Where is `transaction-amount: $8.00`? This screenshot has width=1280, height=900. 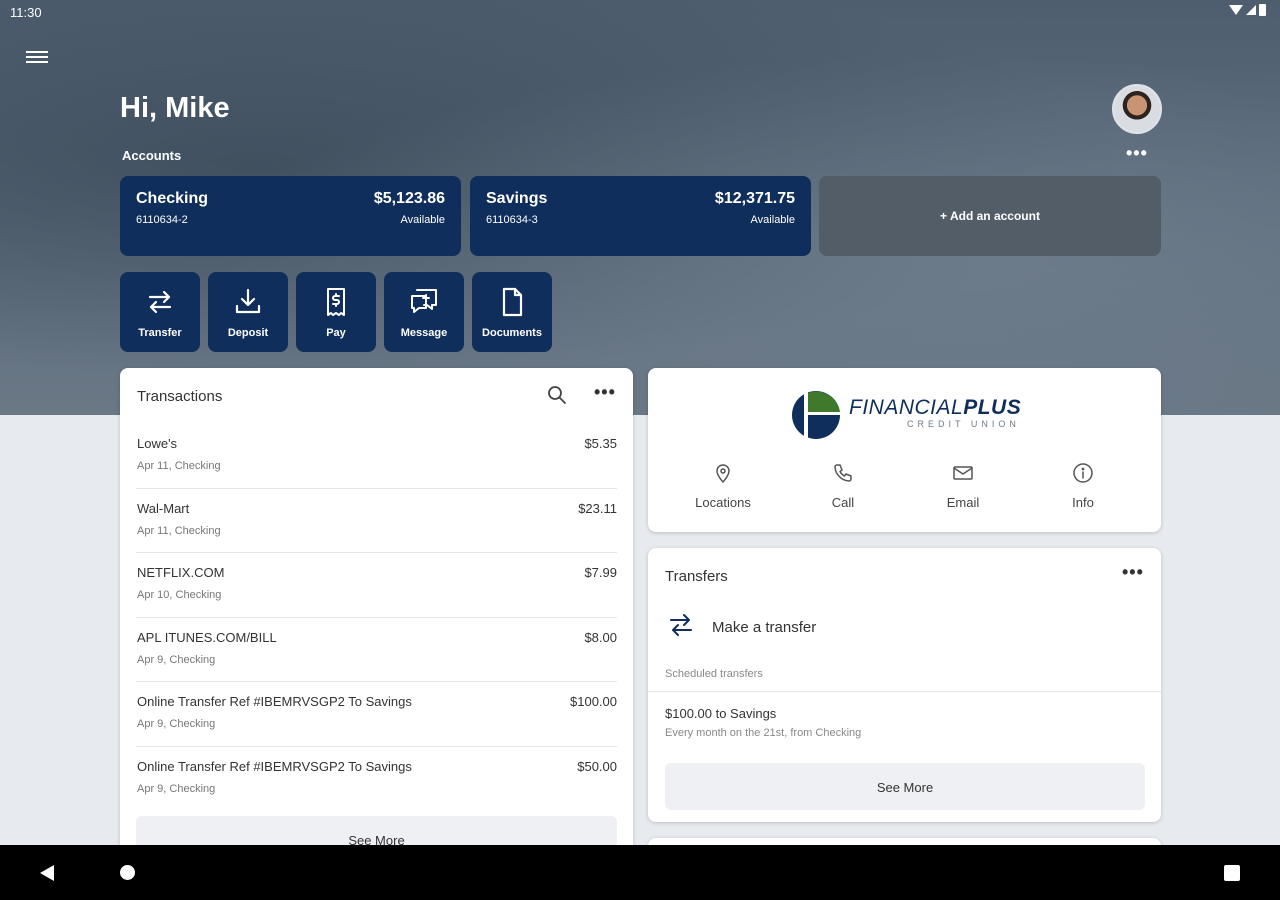
transaction-amount: $8.00 is located at coordinates (600, 637).